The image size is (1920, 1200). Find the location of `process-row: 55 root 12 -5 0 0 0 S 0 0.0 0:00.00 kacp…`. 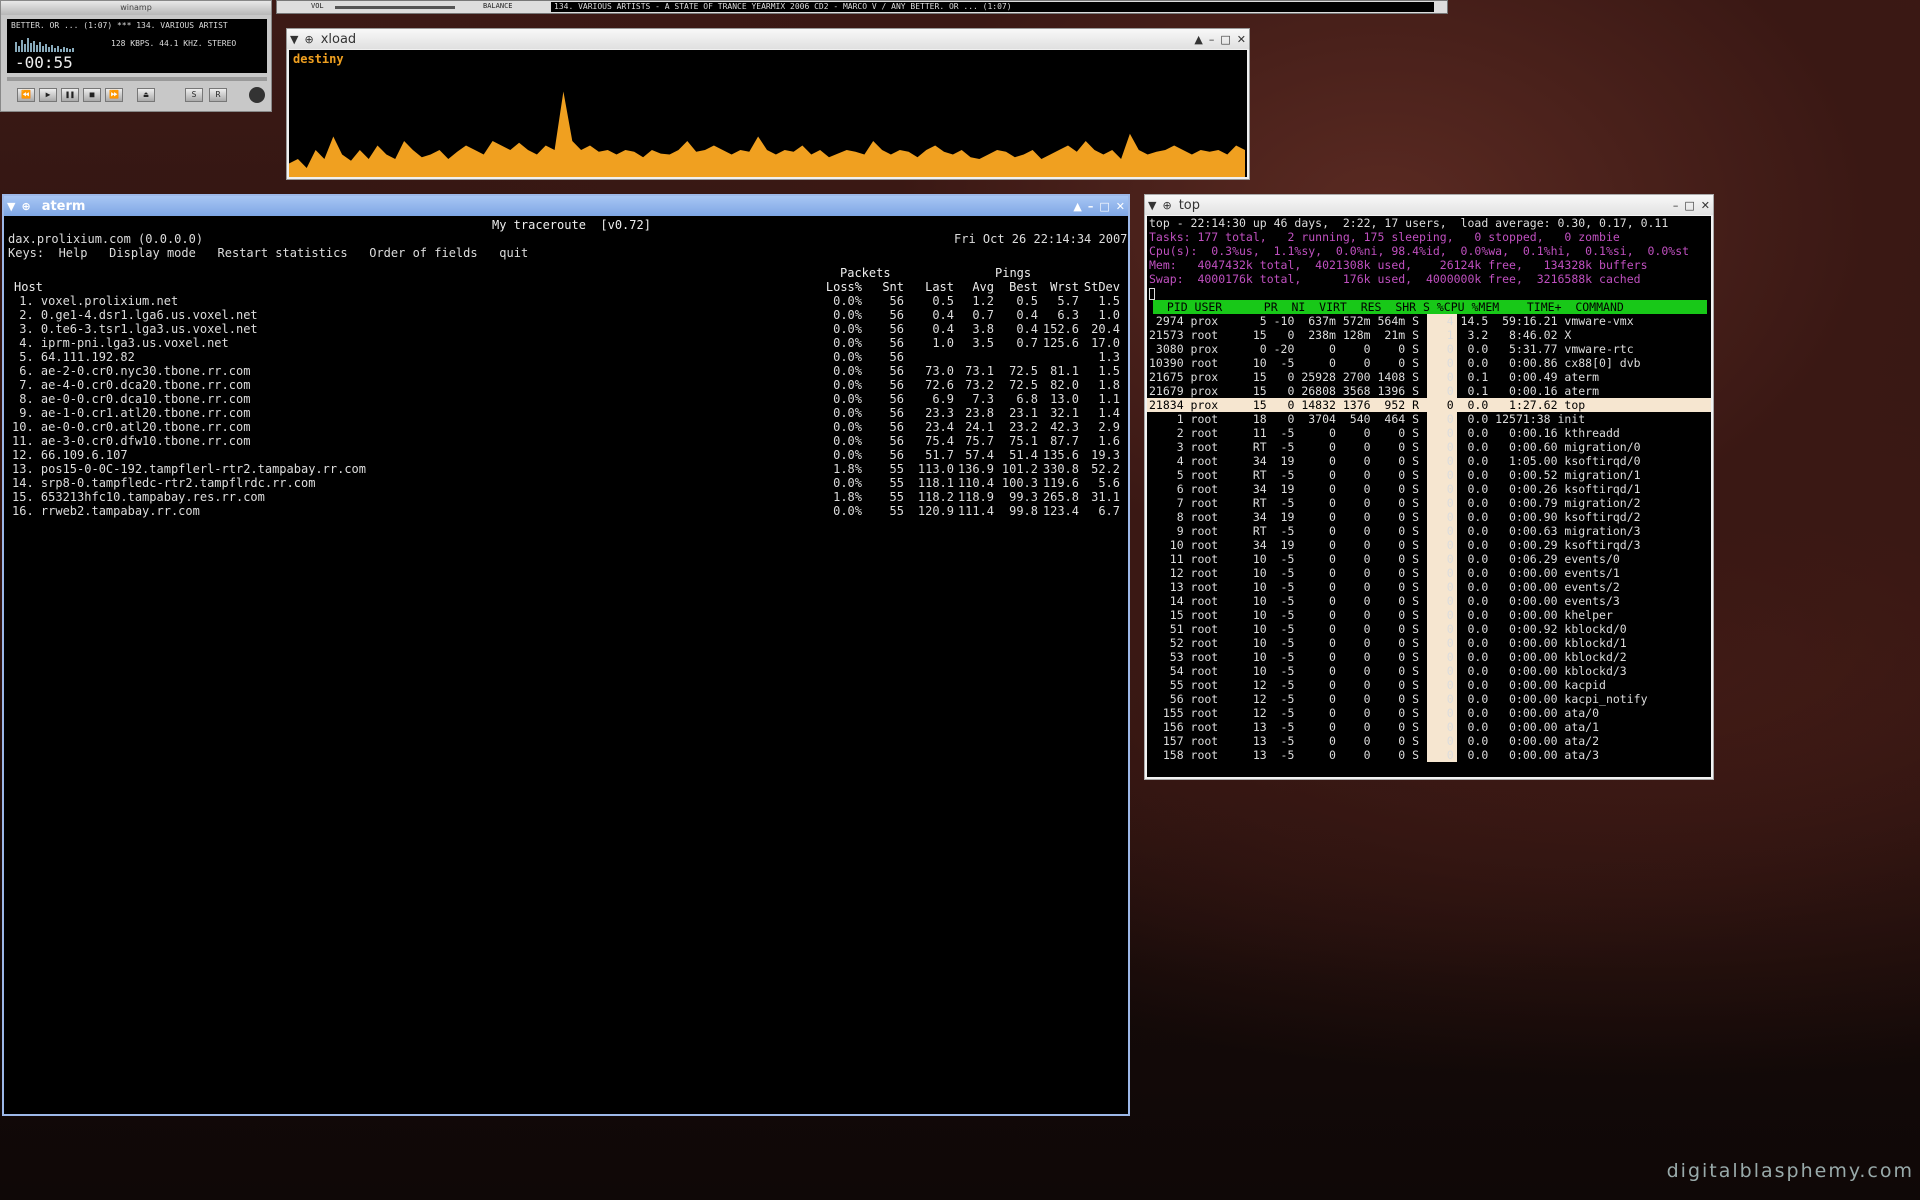

process-row: 55 root 12 -5 0 0 0 S 0 0.0 0:00.00 kacp… is located at coordinates (1377, 685).